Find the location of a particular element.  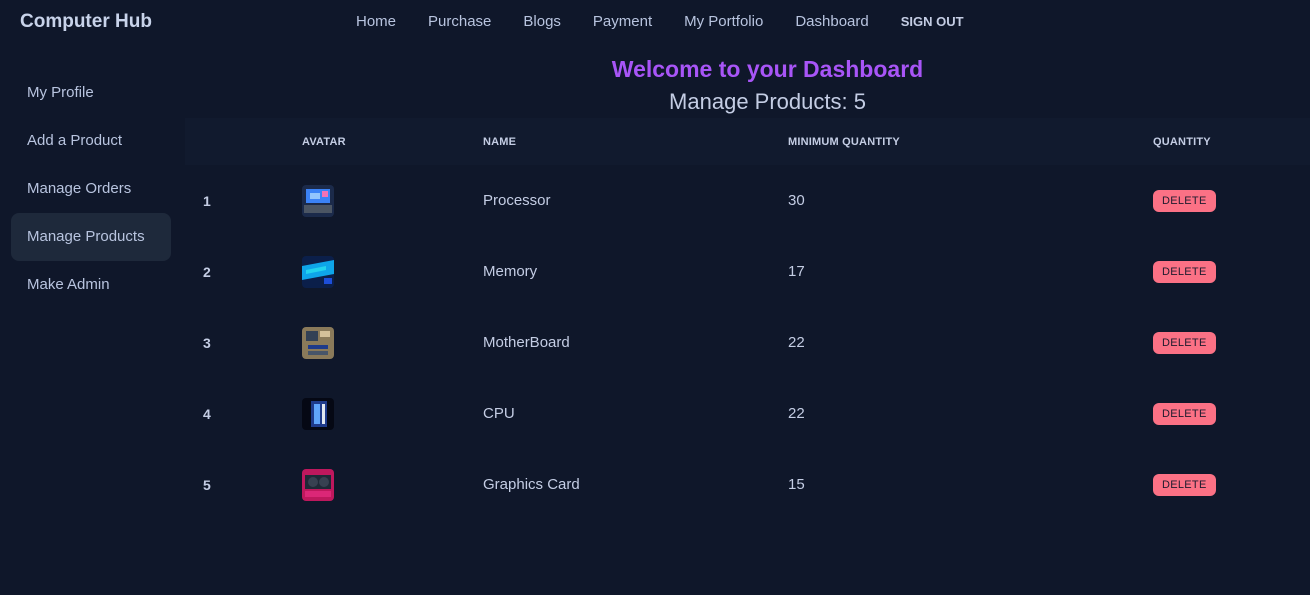

memory-image is located at coordinates (318, 271).